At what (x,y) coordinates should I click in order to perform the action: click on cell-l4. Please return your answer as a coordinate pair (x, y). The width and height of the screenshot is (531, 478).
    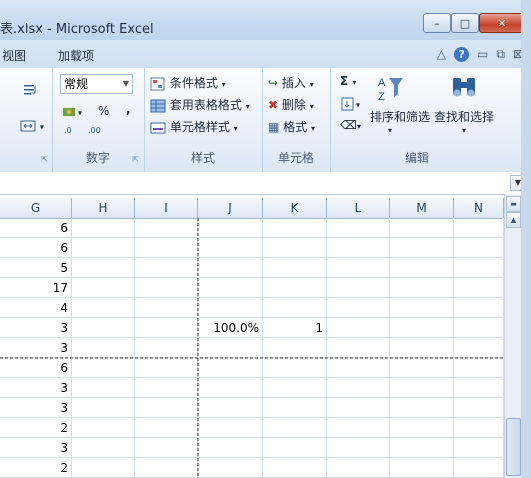
    Looking at the image, I should click on (358, 288).